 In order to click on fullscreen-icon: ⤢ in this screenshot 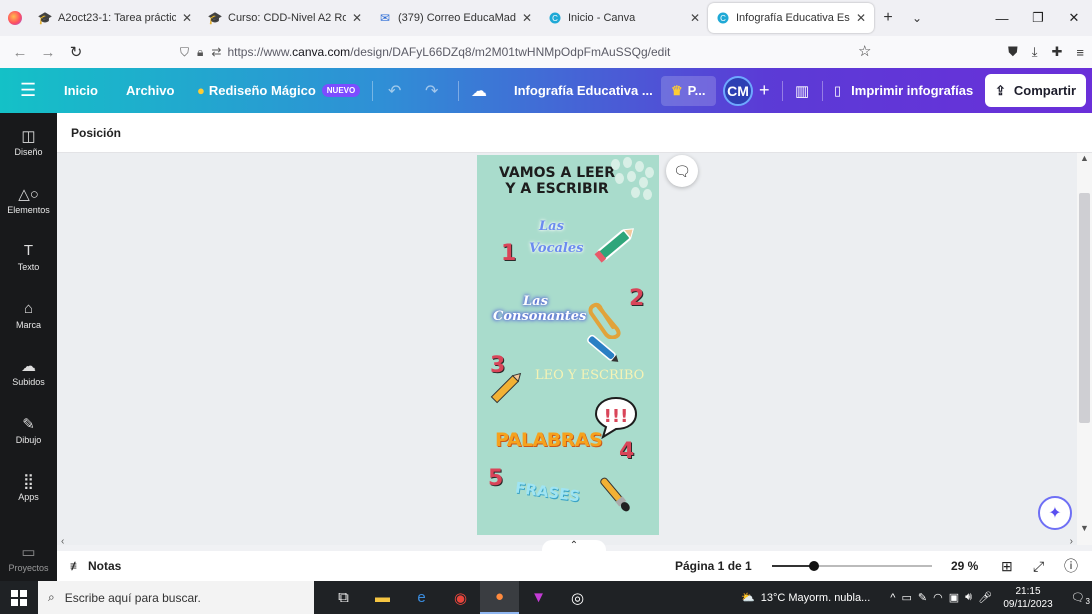, I will do `click(1038, 566)`.